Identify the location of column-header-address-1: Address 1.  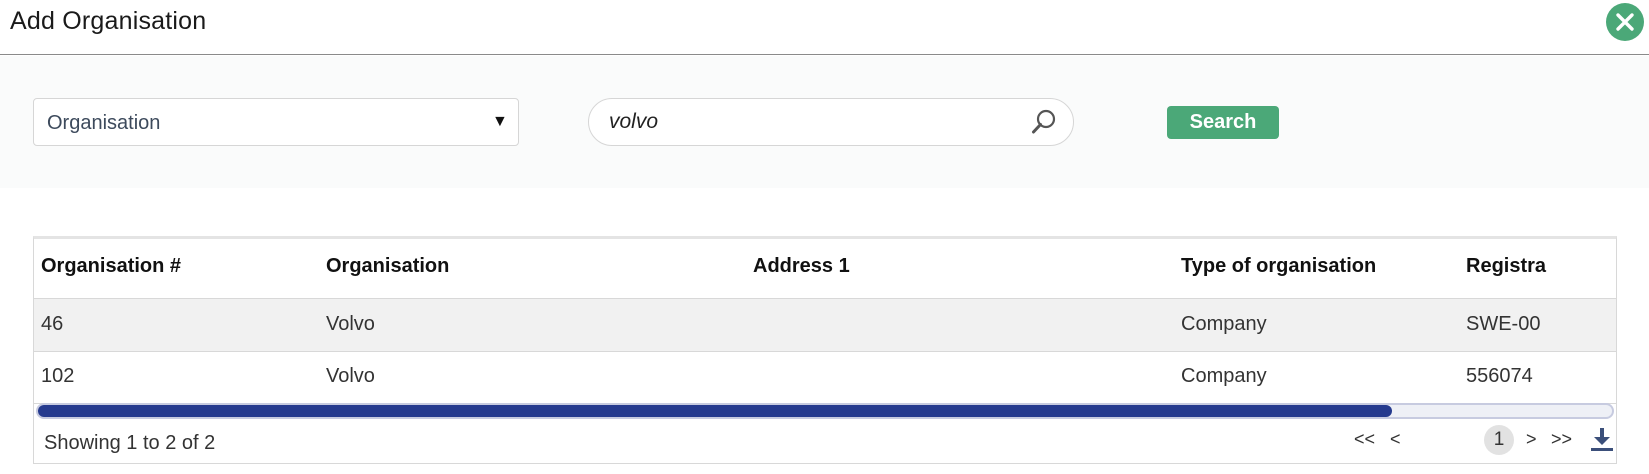
(801, 266).